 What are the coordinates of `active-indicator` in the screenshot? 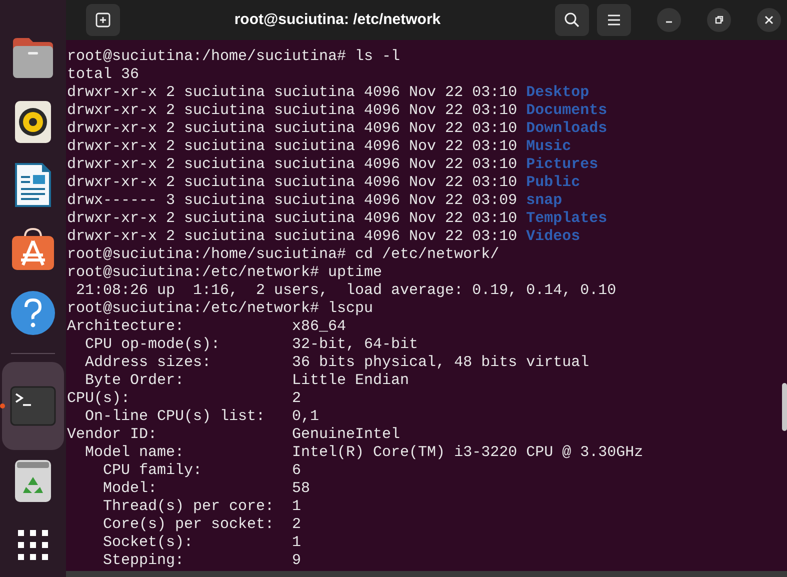 It's located at (2, 405).